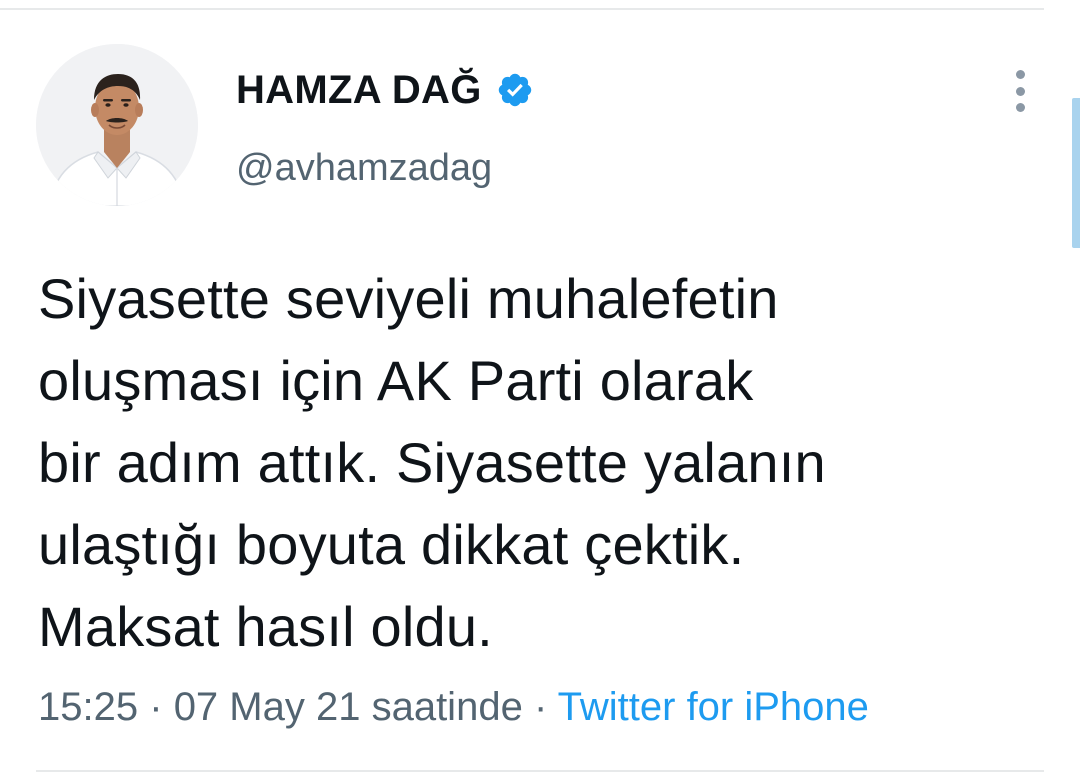  What do you see at coordinates (515, 90) in the screenshot?
I see `verified-badge-icon` at bounding box center [515, 90].